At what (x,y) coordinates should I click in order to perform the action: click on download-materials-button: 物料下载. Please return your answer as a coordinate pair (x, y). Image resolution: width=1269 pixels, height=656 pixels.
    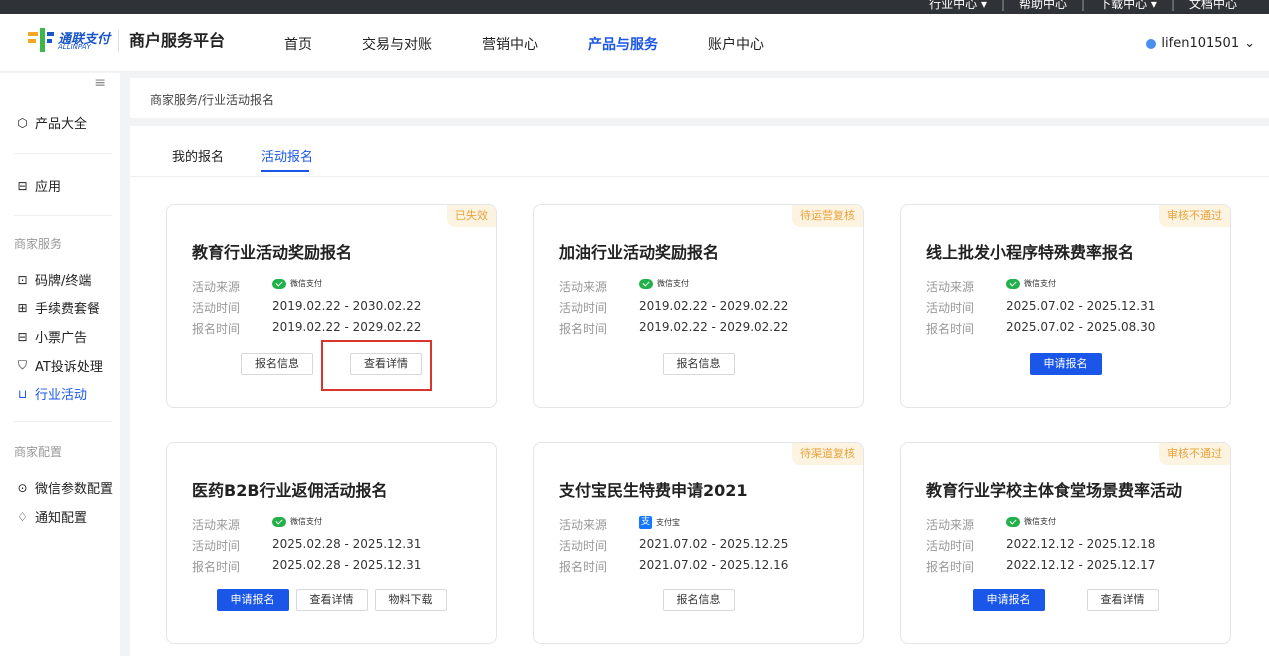
    Looking at the image, I should click on (410, 600).